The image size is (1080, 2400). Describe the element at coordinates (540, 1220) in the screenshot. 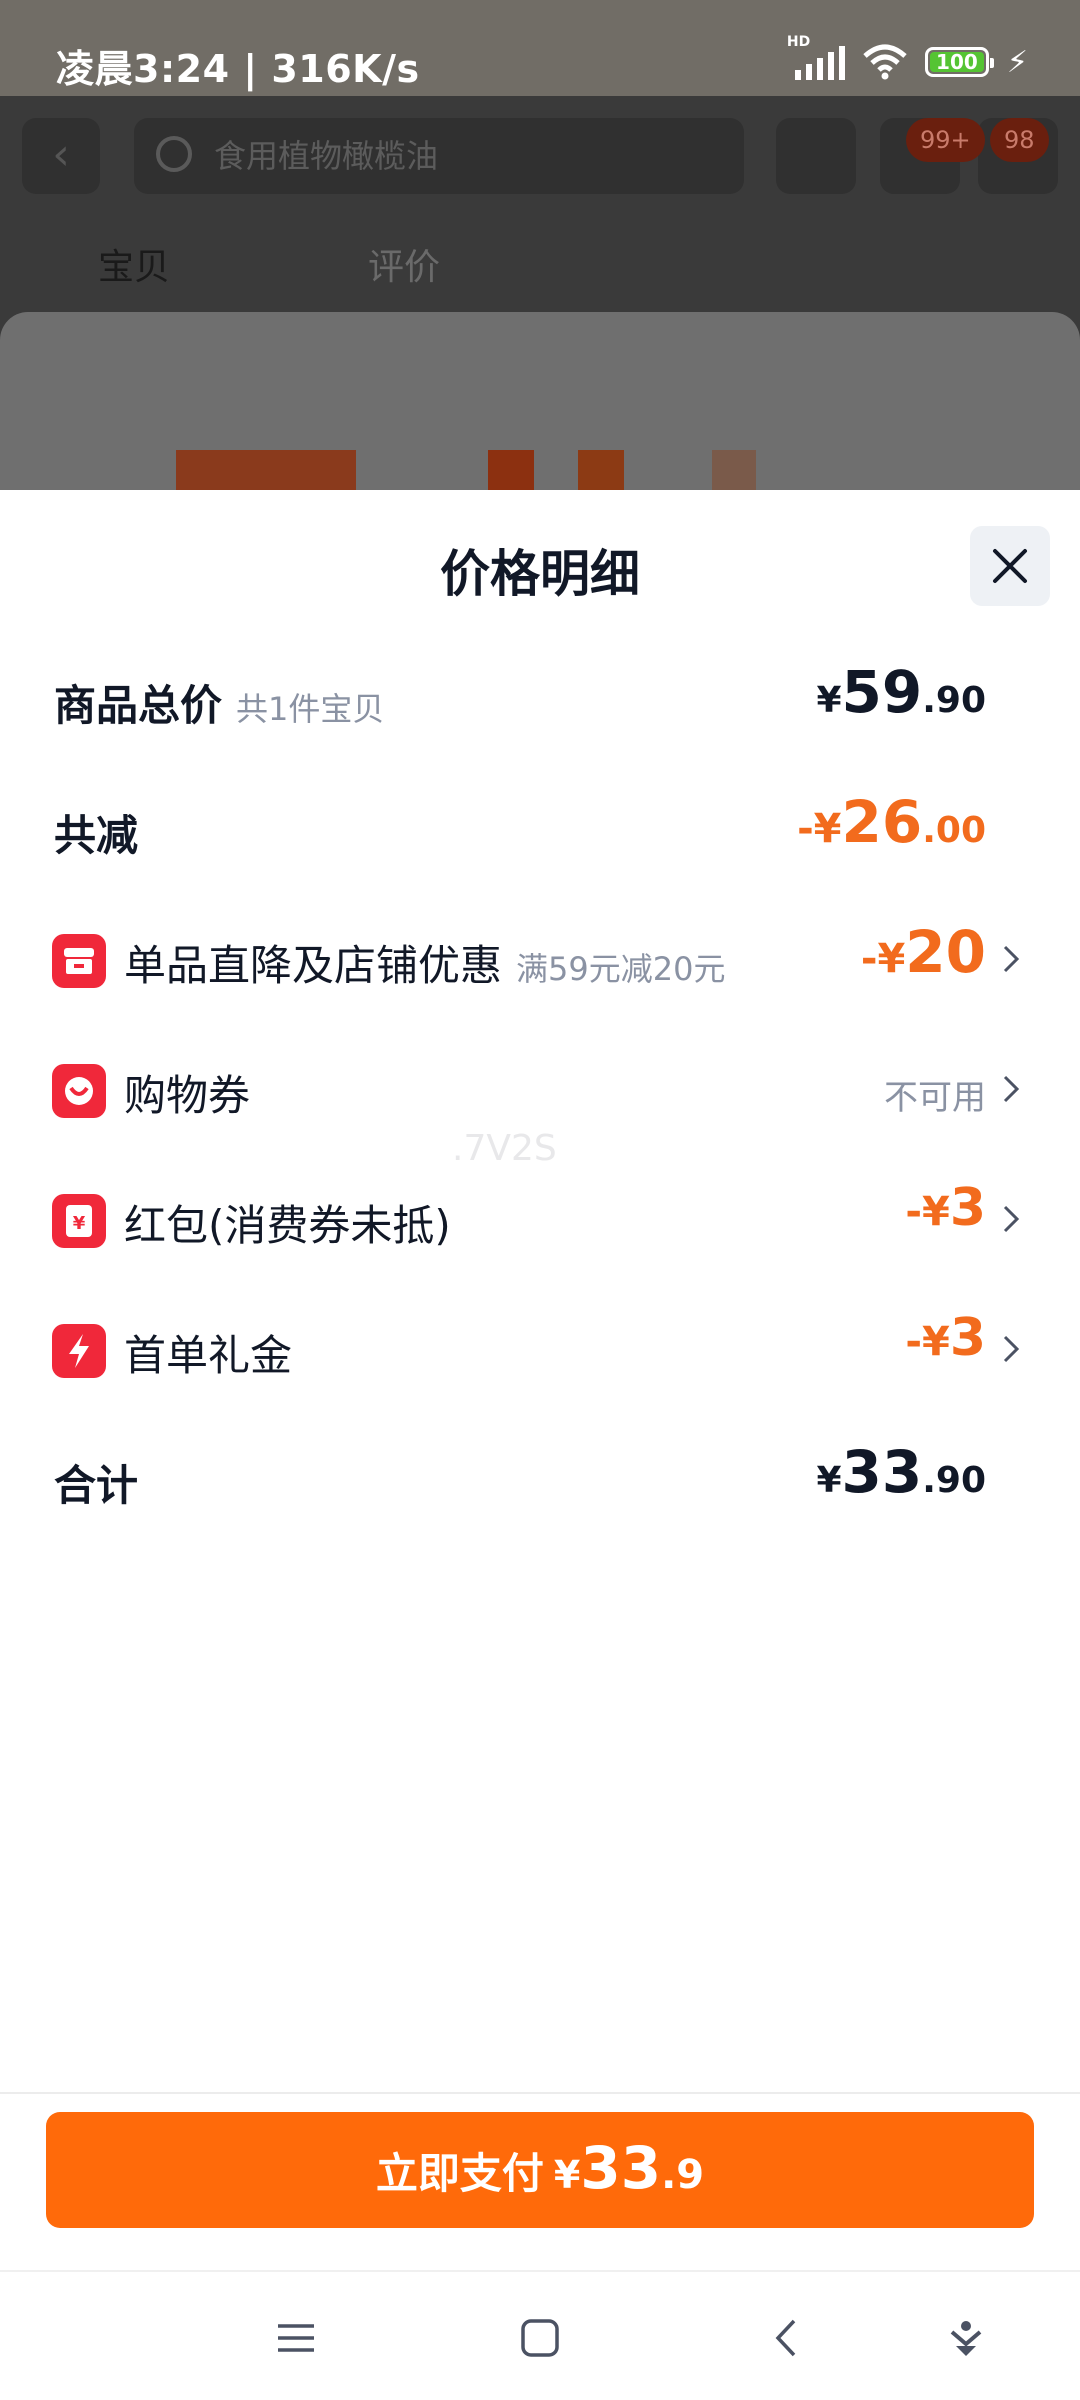

I see `red-packet-row: ¥ 红包(消费券未抵) -¥3` at that location.